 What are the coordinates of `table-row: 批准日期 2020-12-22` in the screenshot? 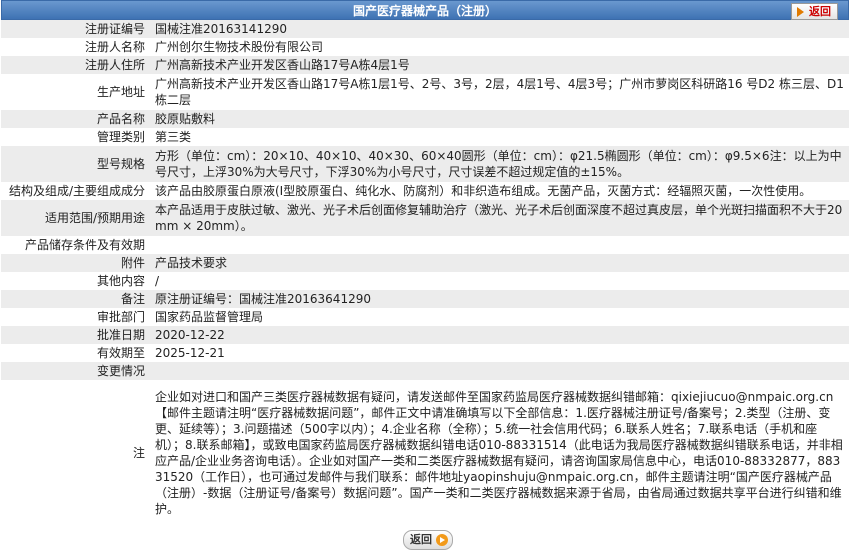 It's located at (425, 335).